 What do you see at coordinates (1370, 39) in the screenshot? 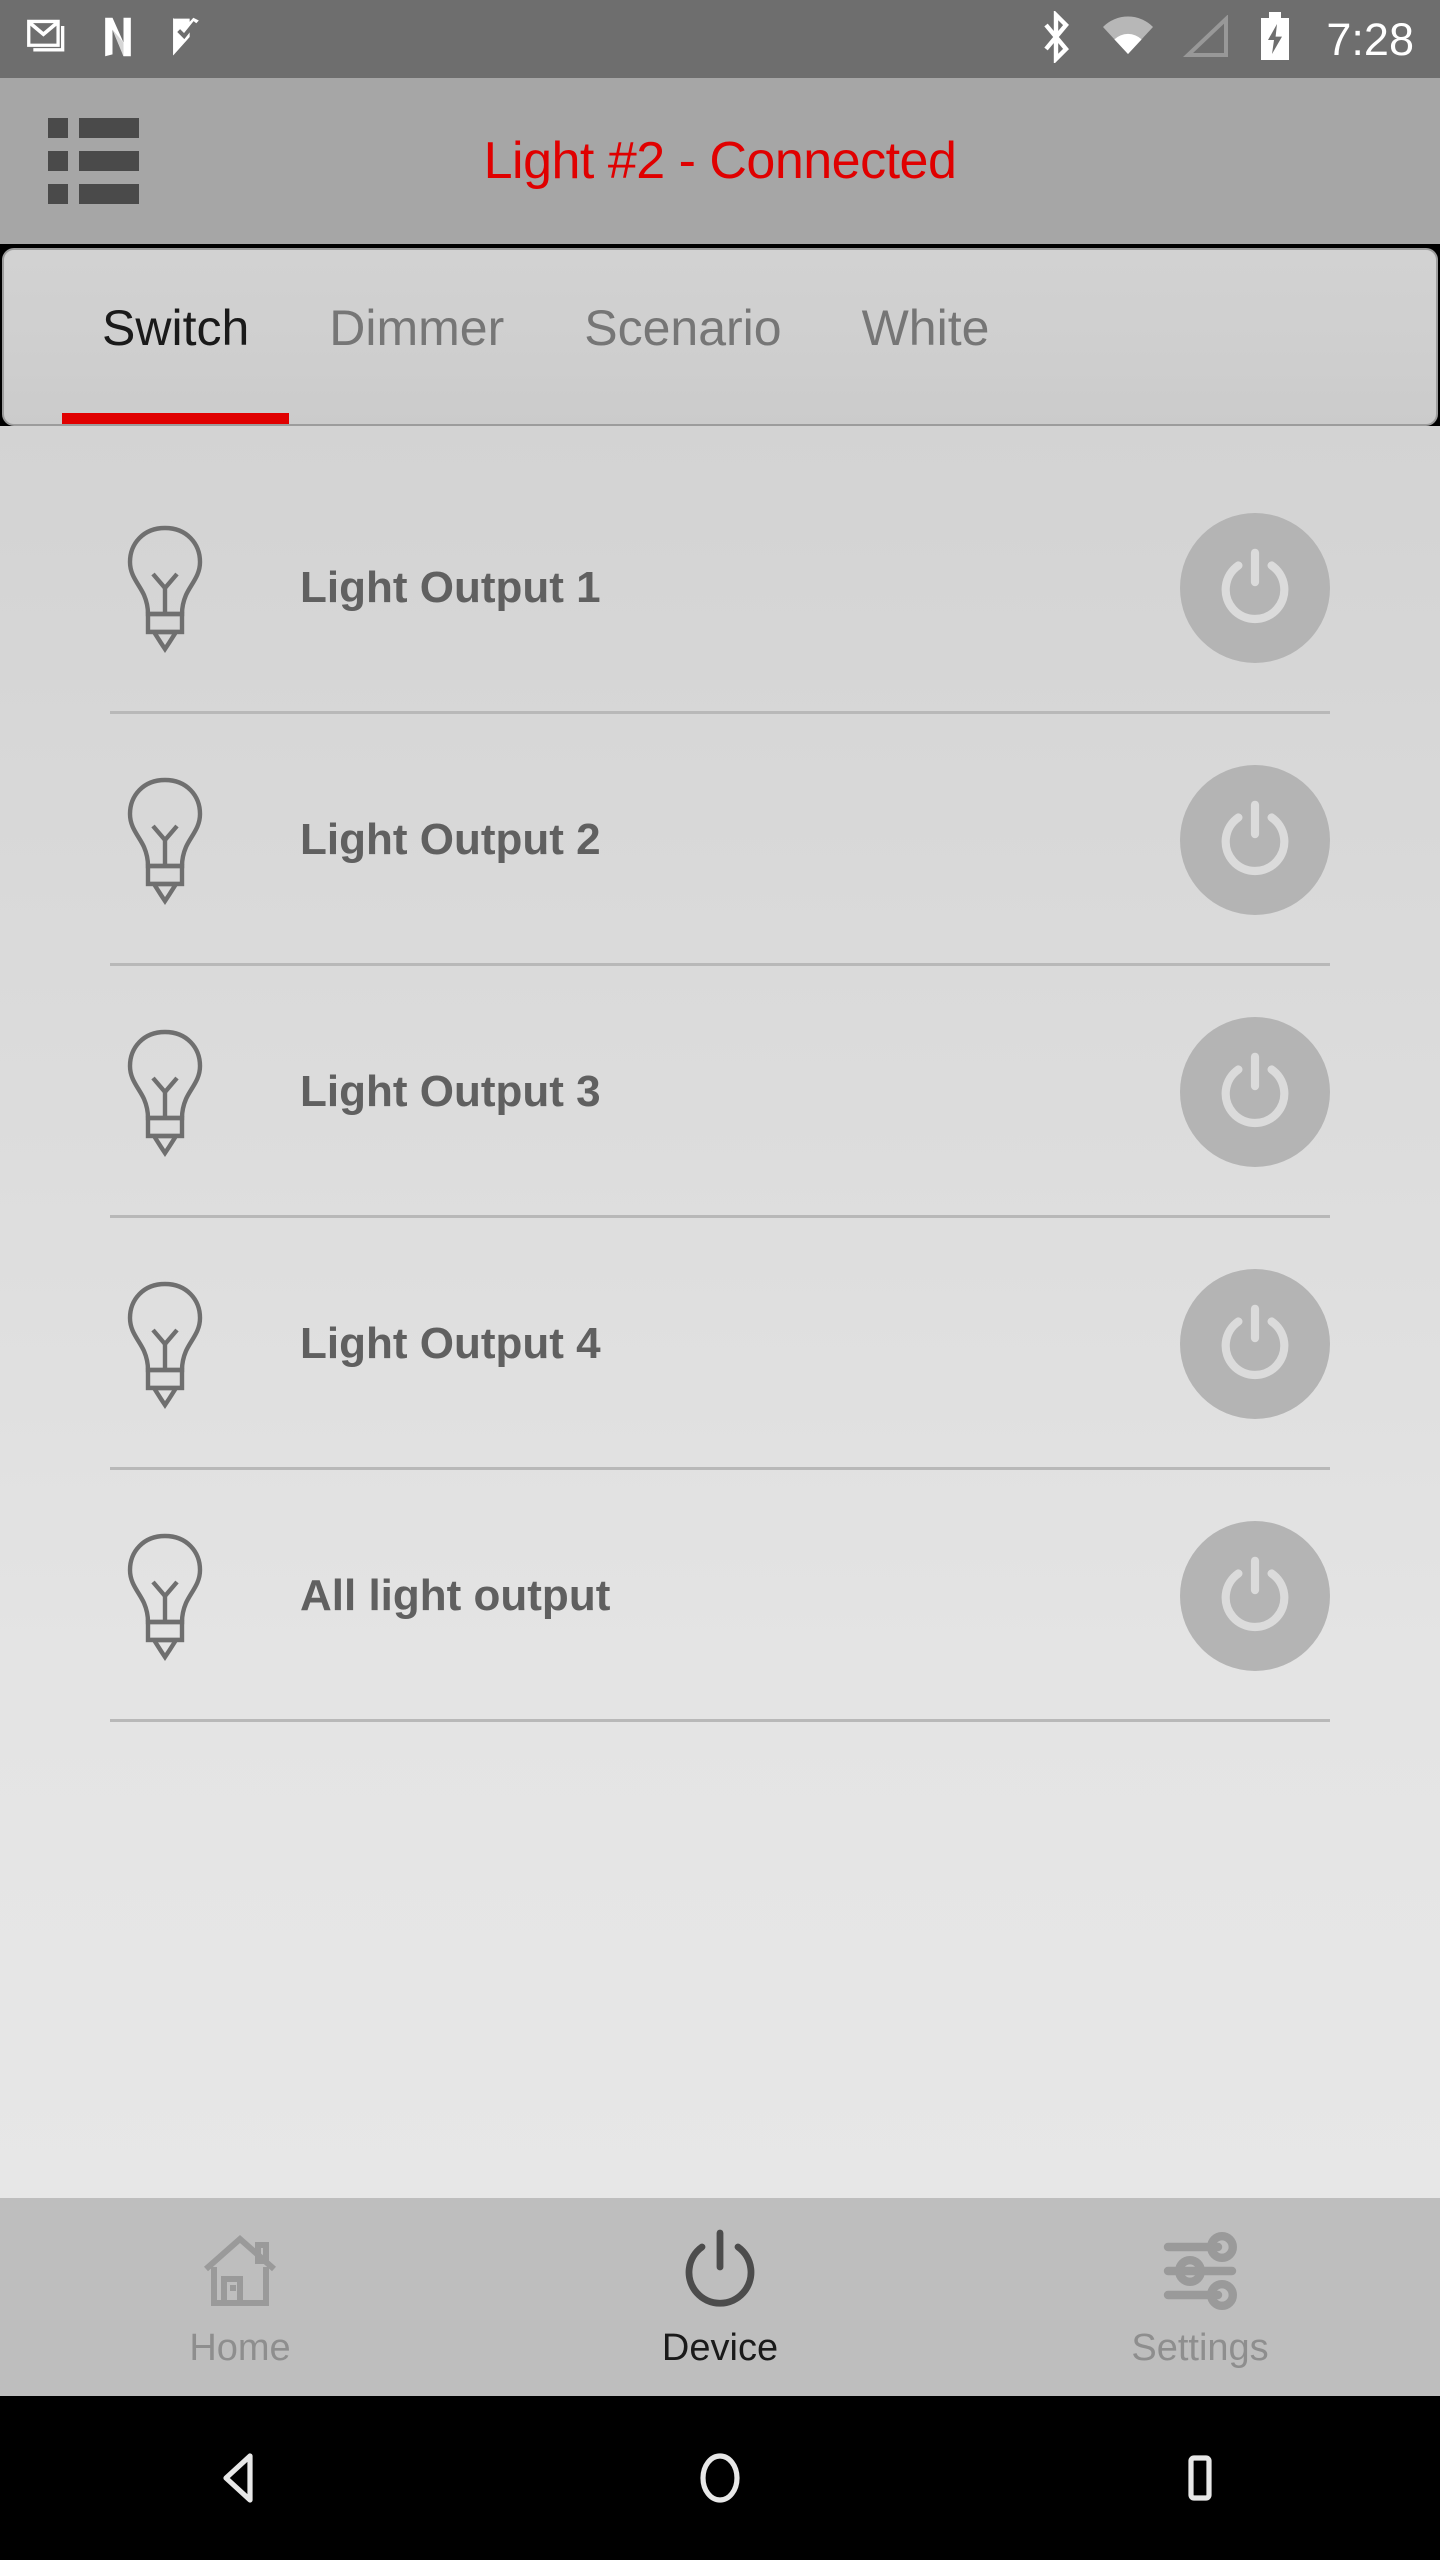
I see `status-bar-clock: 7:28` at bounding box center [1370, 39].